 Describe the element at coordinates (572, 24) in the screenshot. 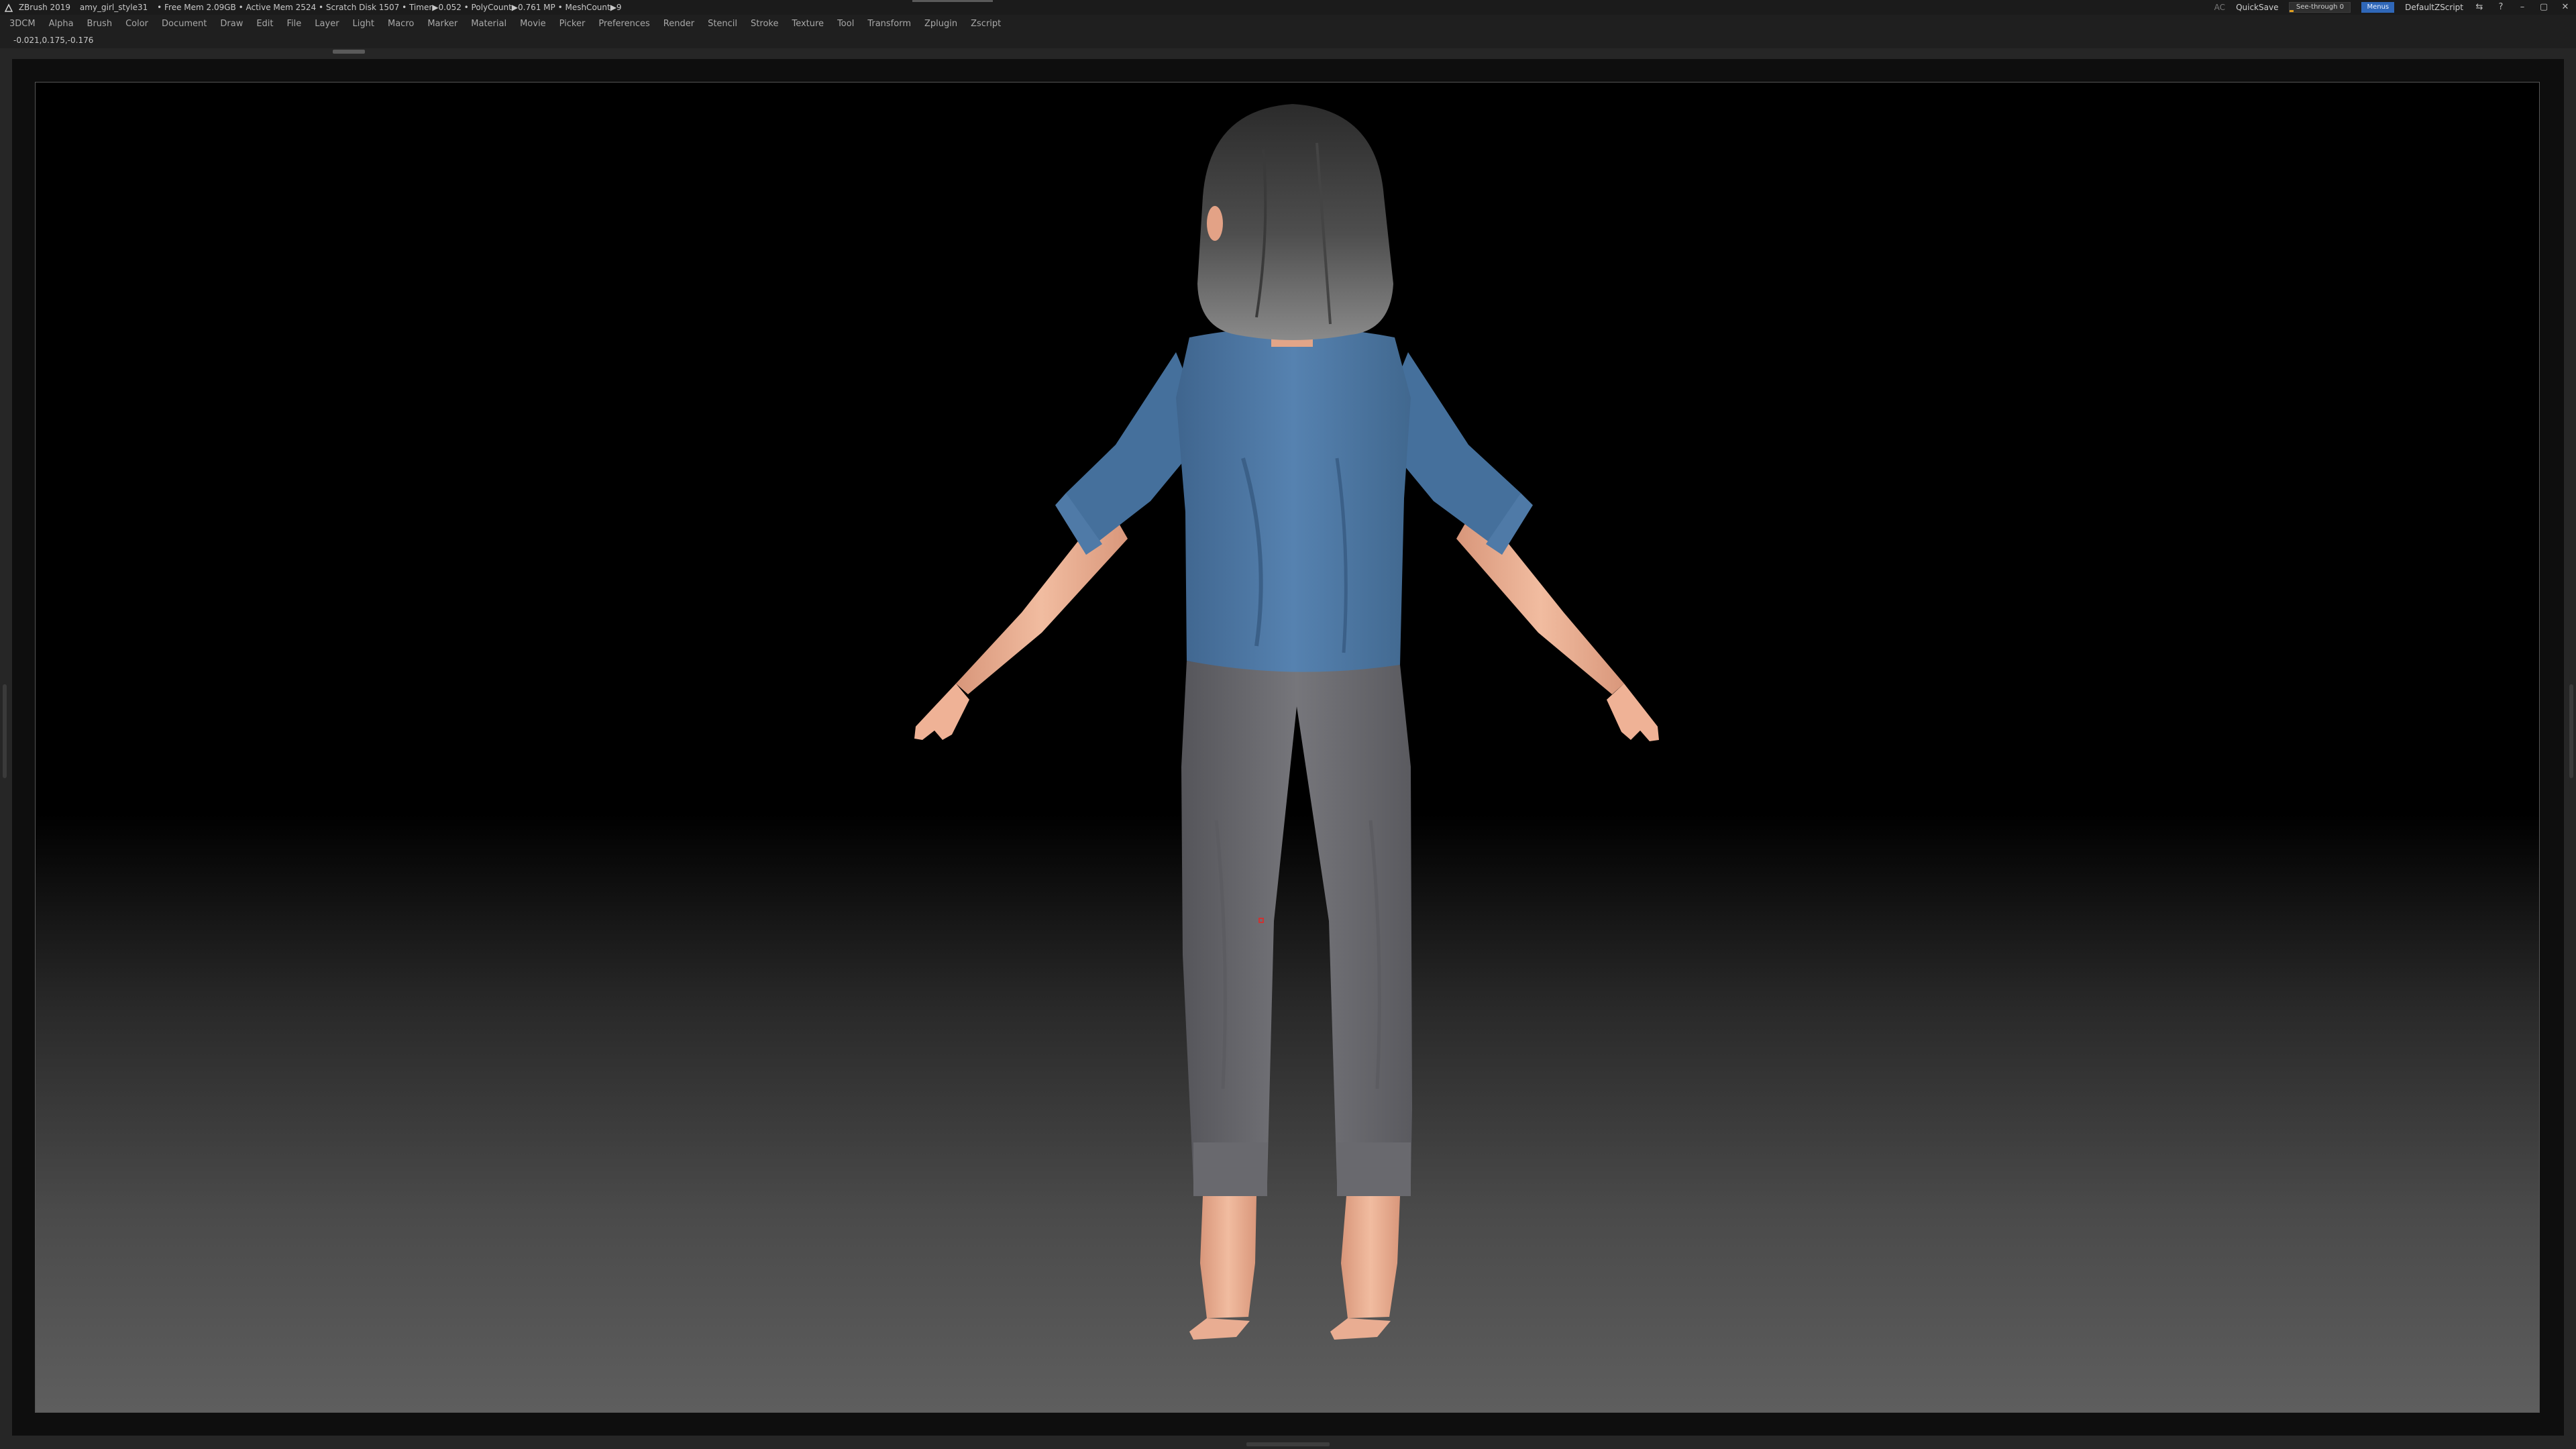

I see `menu-item: Picker` at that location.